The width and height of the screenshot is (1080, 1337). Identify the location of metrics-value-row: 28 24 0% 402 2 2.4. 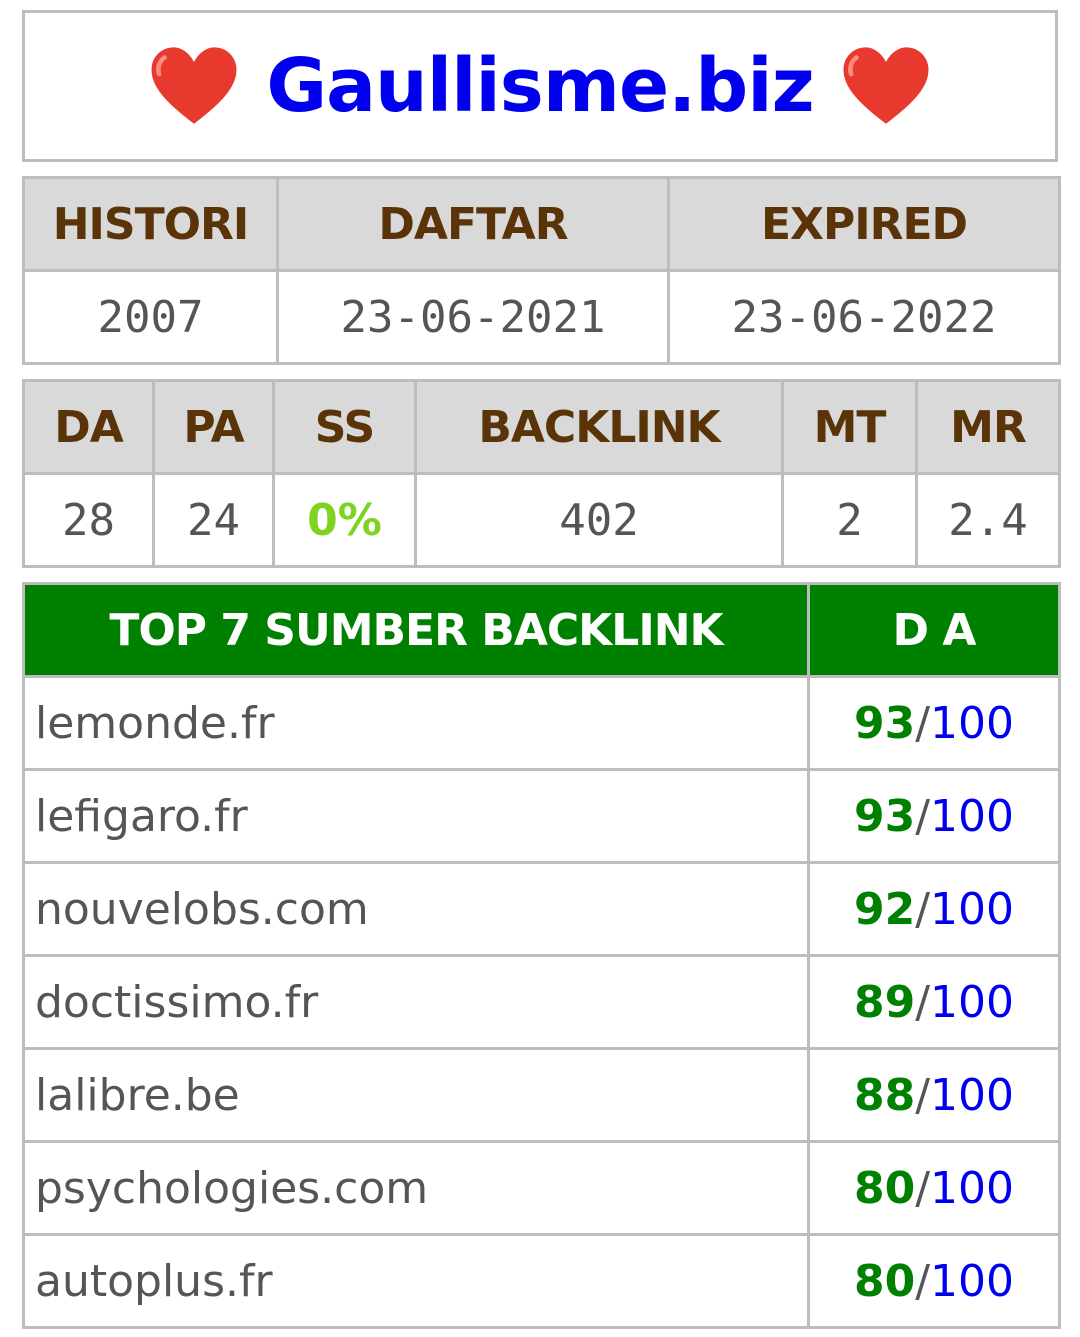
(541, 520).